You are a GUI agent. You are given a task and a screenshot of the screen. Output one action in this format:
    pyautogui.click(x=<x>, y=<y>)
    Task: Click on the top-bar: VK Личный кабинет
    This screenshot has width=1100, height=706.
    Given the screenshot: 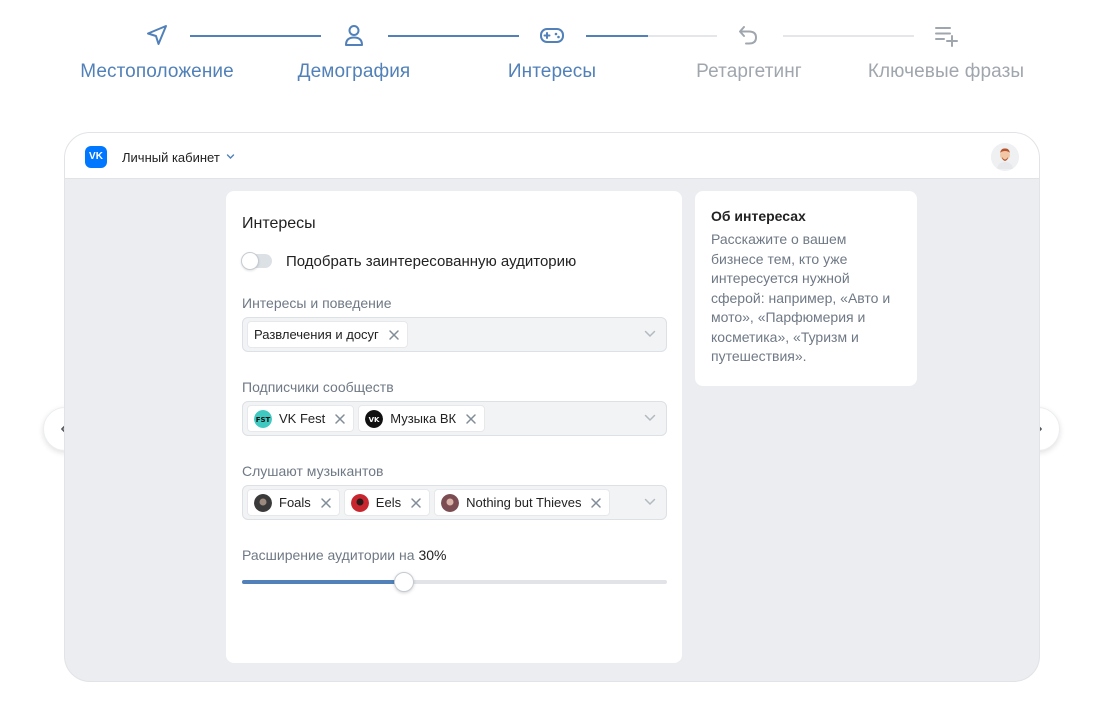 What is the action you would take?
    pyautogui.click(x=552, y=156)
    